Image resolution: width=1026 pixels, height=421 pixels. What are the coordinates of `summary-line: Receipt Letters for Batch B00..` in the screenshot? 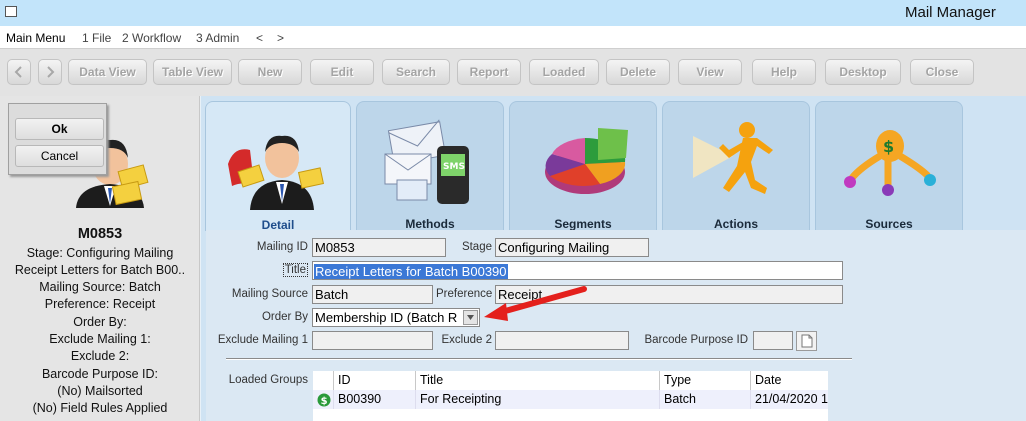 It's located at (100, 270).